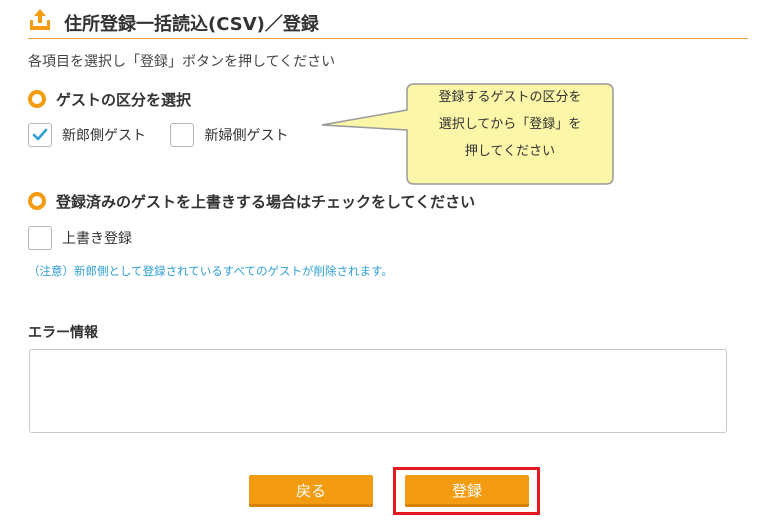  Describe the element at coordinates (40, 238) in the screenshot. I see `overwrite-checkbox` at that location.